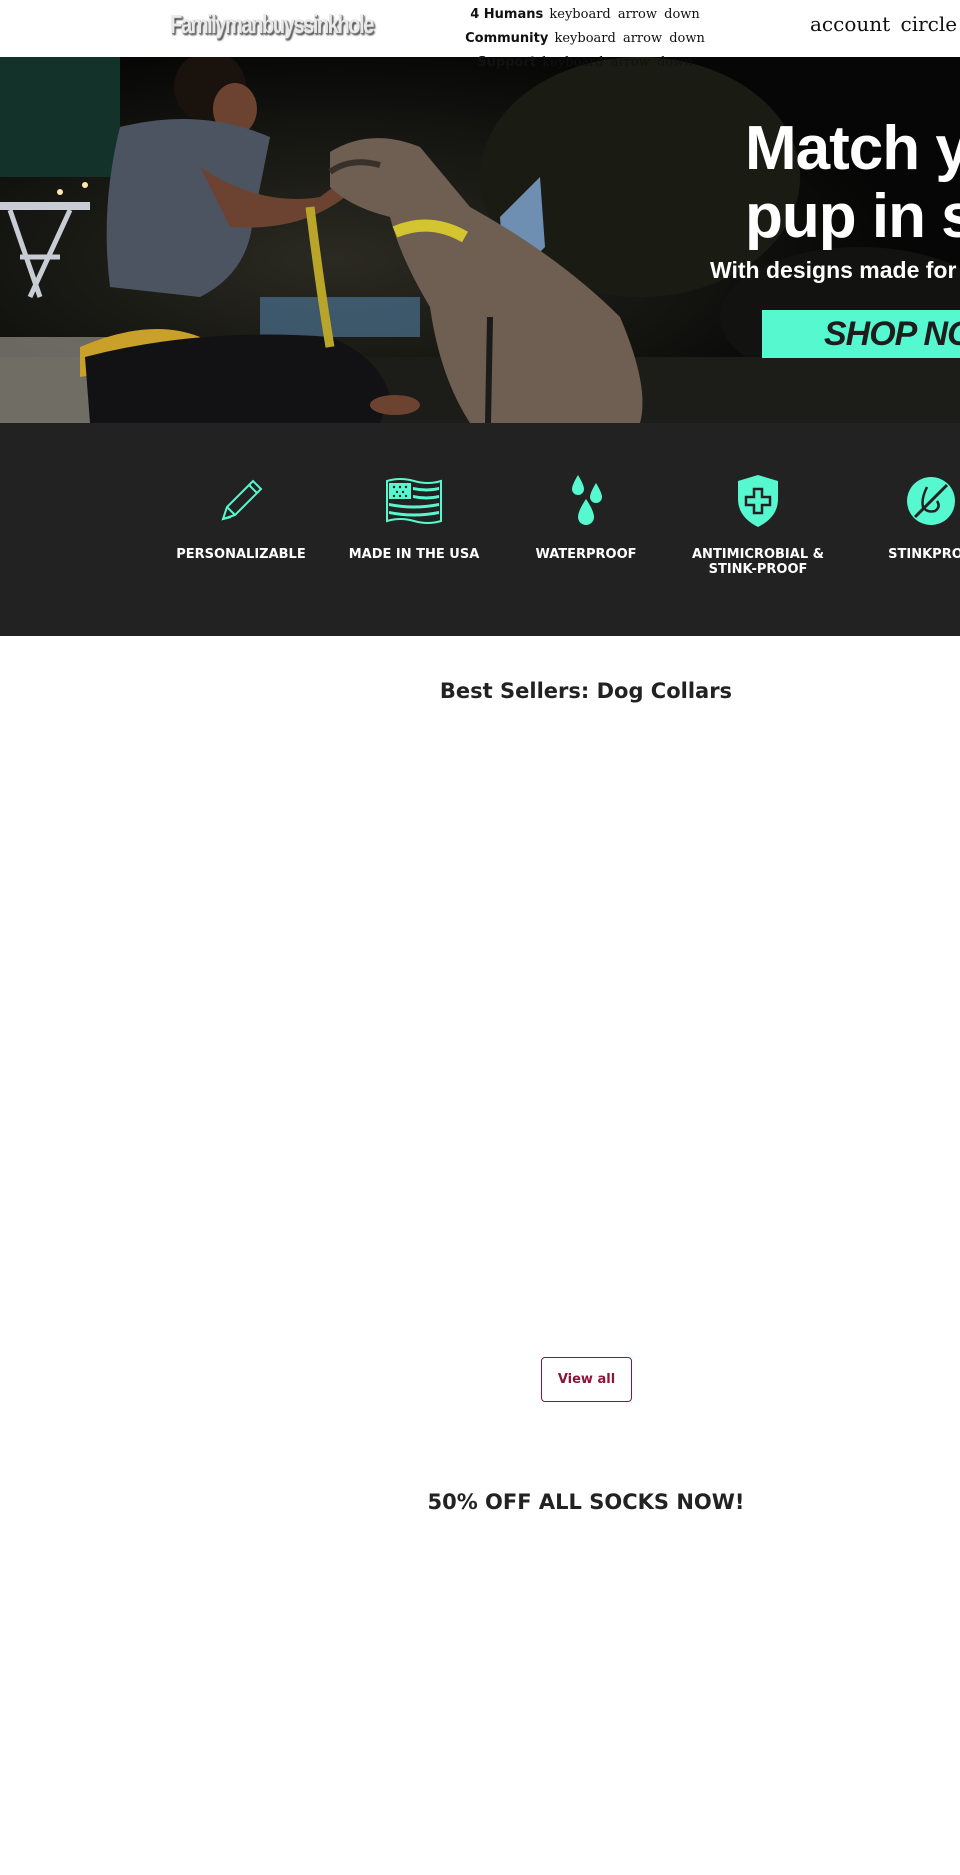 The image size is (960, 1875). I want to click on nav-item-4-humans: 4 Humans keyboard arrow down, so click(585, 16).